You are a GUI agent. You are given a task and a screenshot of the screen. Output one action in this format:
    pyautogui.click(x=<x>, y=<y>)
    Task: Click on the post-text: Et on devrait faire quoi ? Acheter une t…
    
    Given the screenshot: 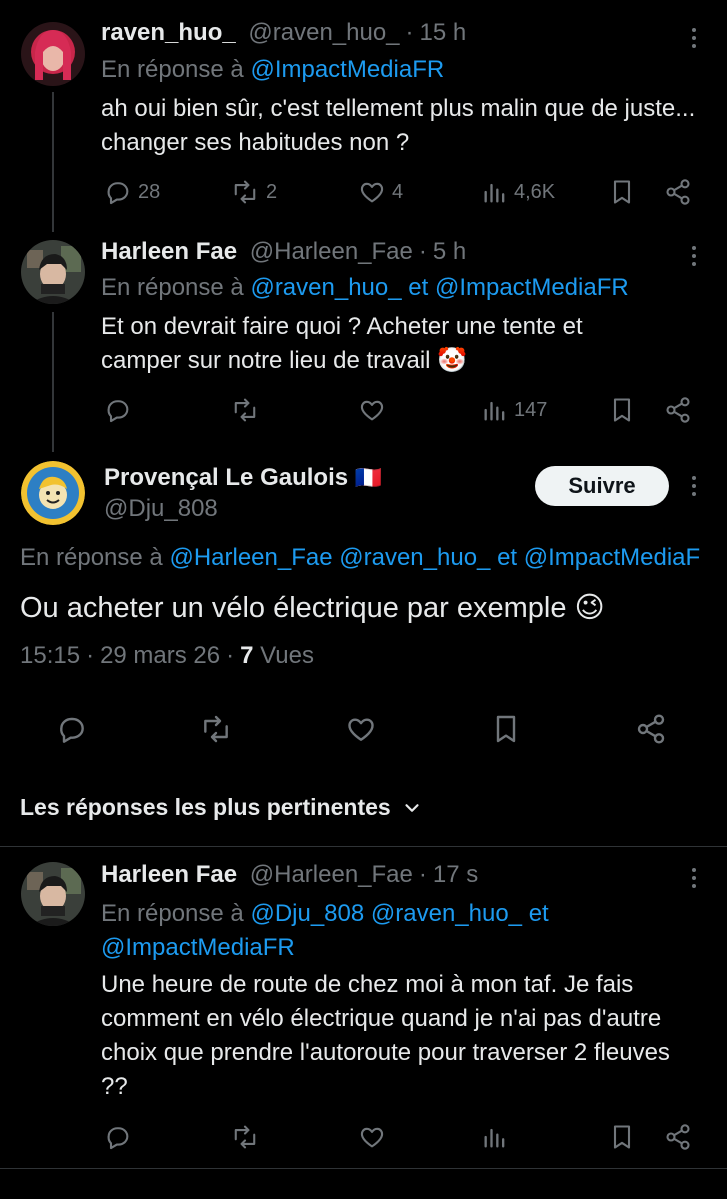 What is the action you would take?
    pyautogui.click(x=381, y=344)
    